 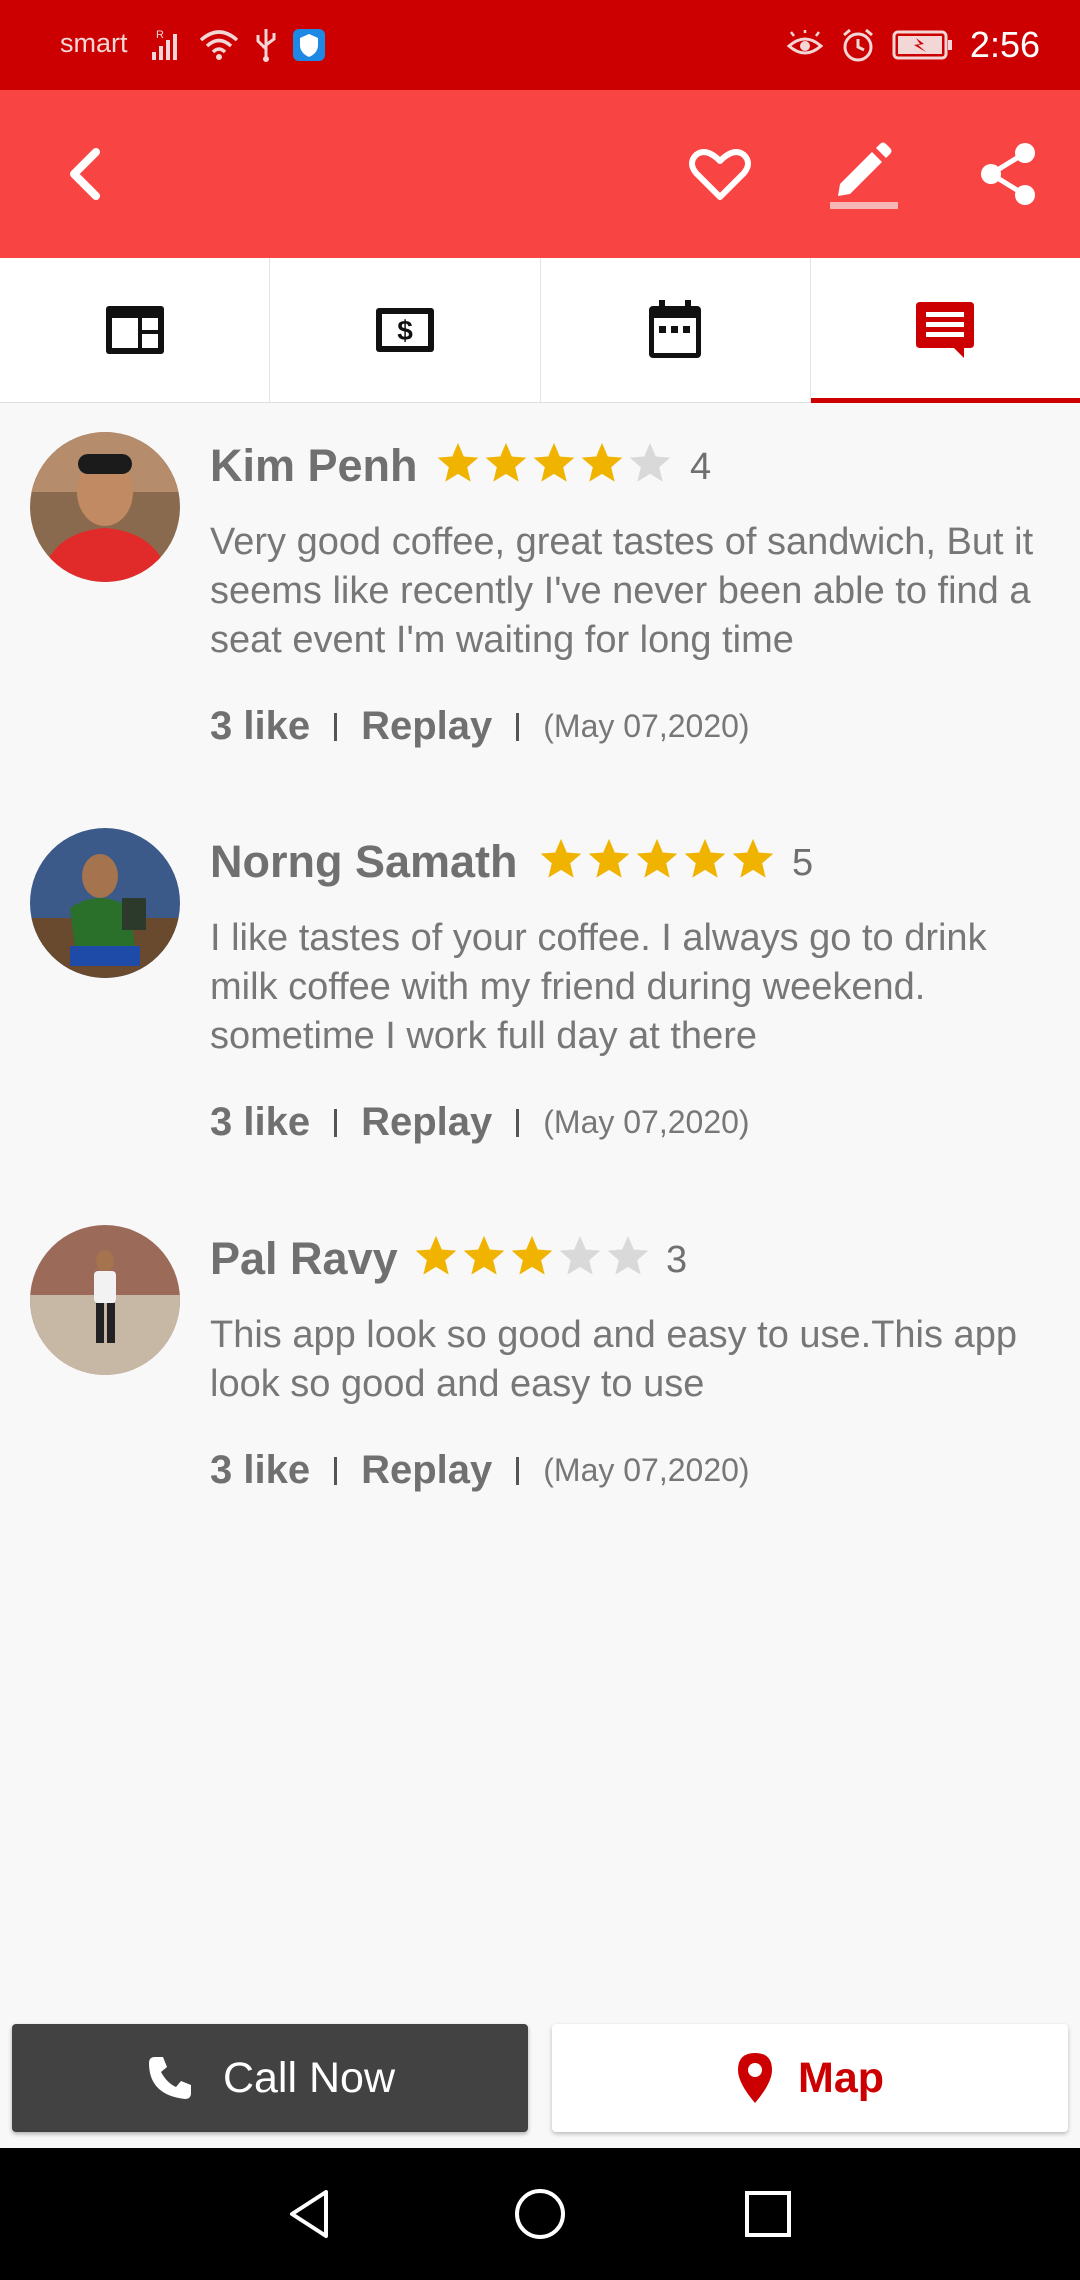 I want to click on share-button, so click(x=1008, y=174).